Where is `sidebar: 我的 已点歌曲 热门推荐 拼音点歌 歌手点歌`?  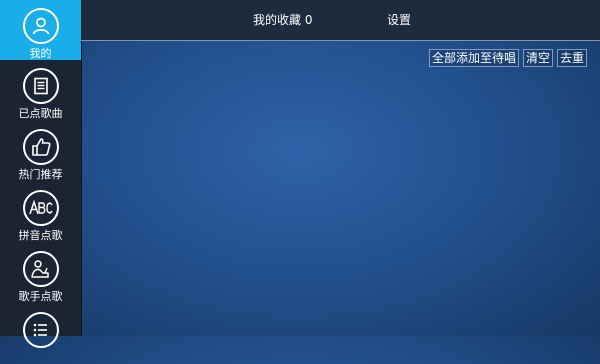
sidebar: 我的 已点歌曲 热门推荐 拼音点歌 歌手点歌 is located at coordinates (41, 174).